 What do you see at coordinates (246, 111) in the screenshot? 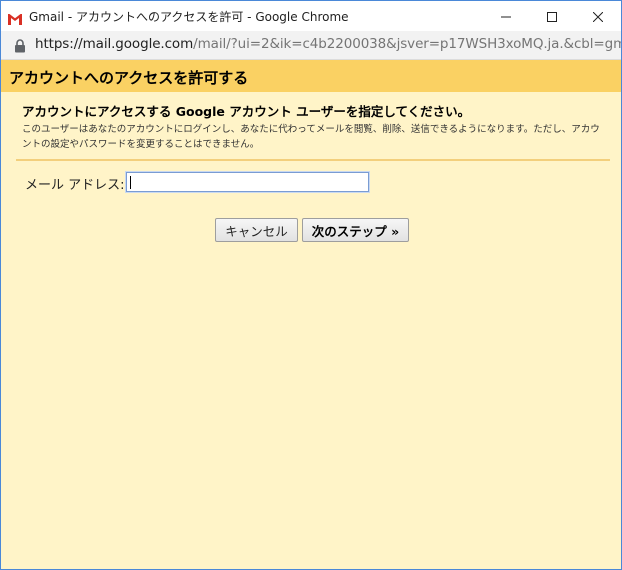
I see `instruction-text: アカウントにアクセスする Google アカウント ユーザーを指定してください。` at bounding box center [246, 111].